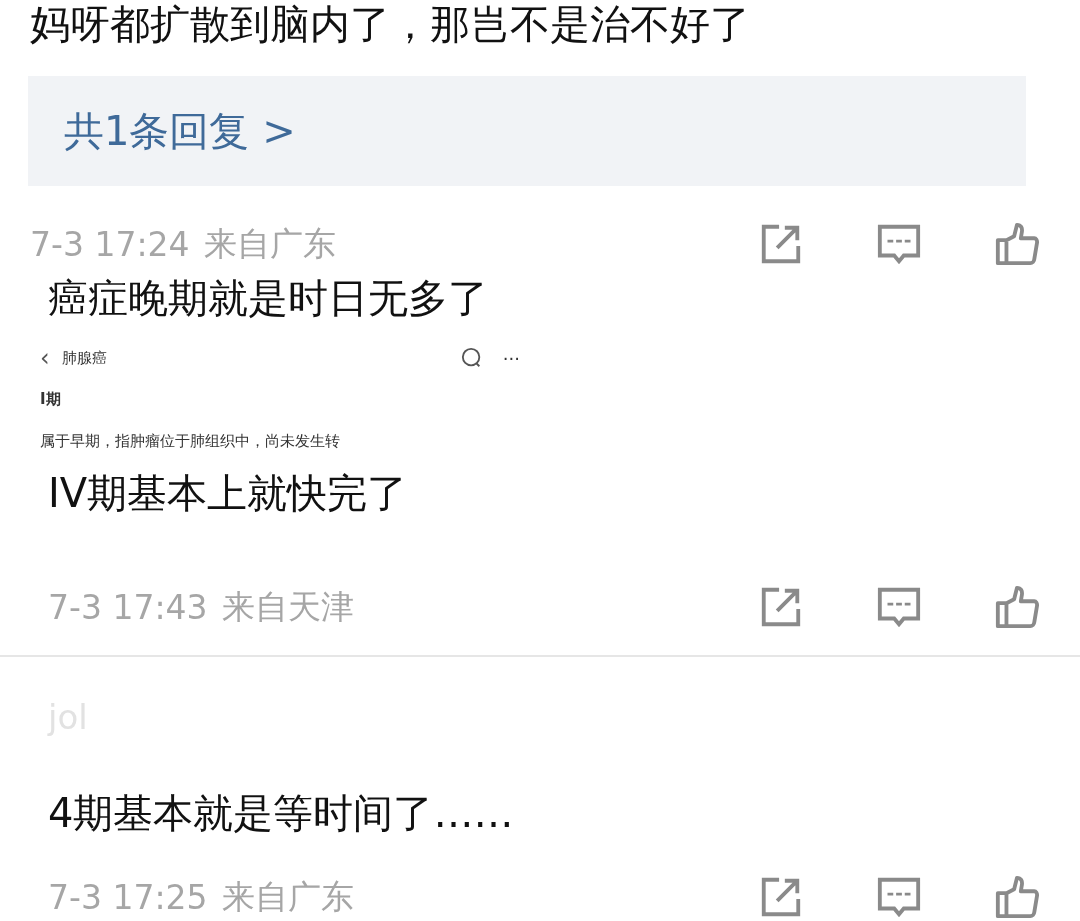  Describe the element at coordinates (45, 358) in the screenshot. I see `back-icon: ‹` at that location.